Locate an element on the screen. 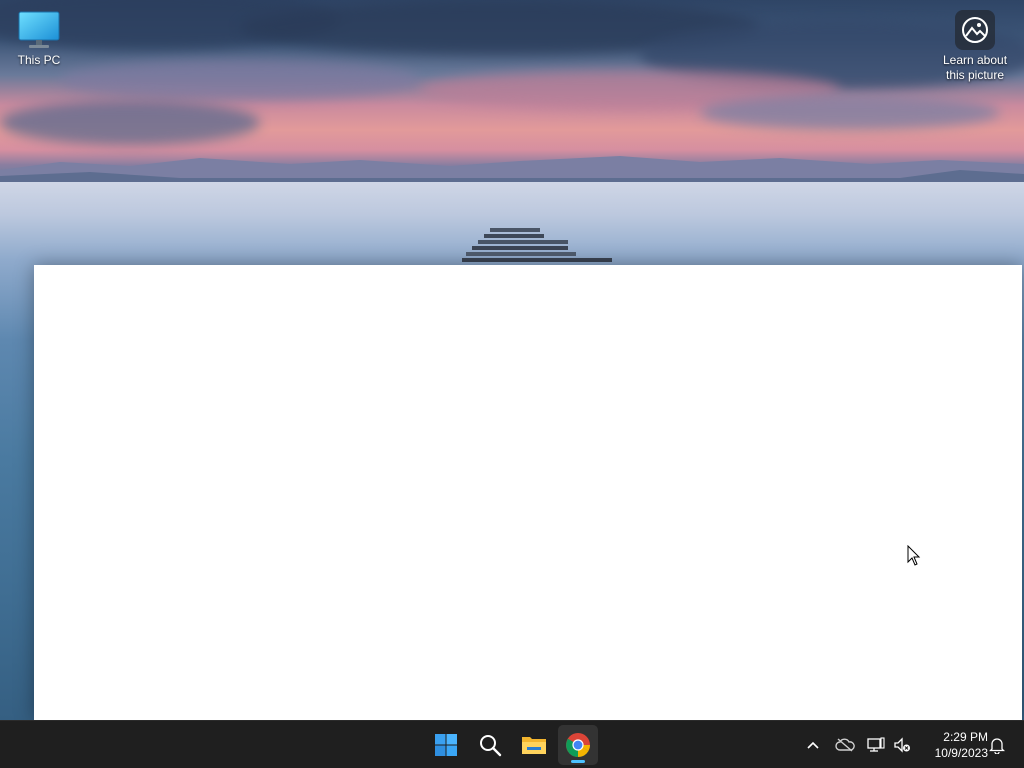 This screenshot has width=1024, height=768. network-icon is located at coordinates (876, 744).